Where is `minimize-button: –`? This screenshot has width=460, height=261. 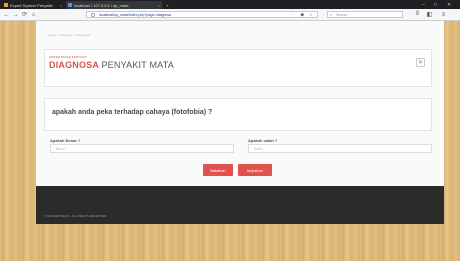
minimize-button: – is located at coordinates (423, 4).